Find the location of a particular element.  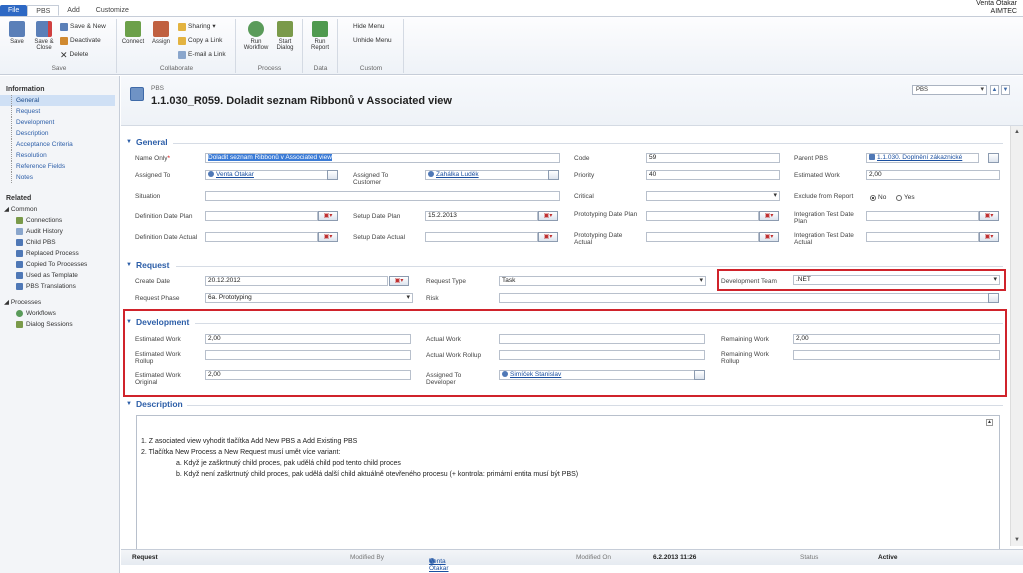

assigned-to-developer-input: Šimíček Stanislav is located at coordinates (597, 375).